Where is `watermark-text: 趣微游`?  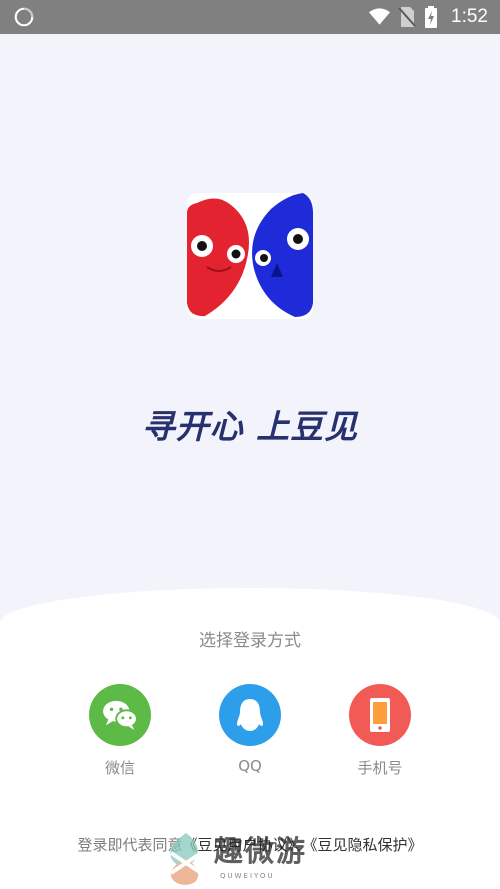
watermark-text: 趣微游 is located at coordinates (261, 851).